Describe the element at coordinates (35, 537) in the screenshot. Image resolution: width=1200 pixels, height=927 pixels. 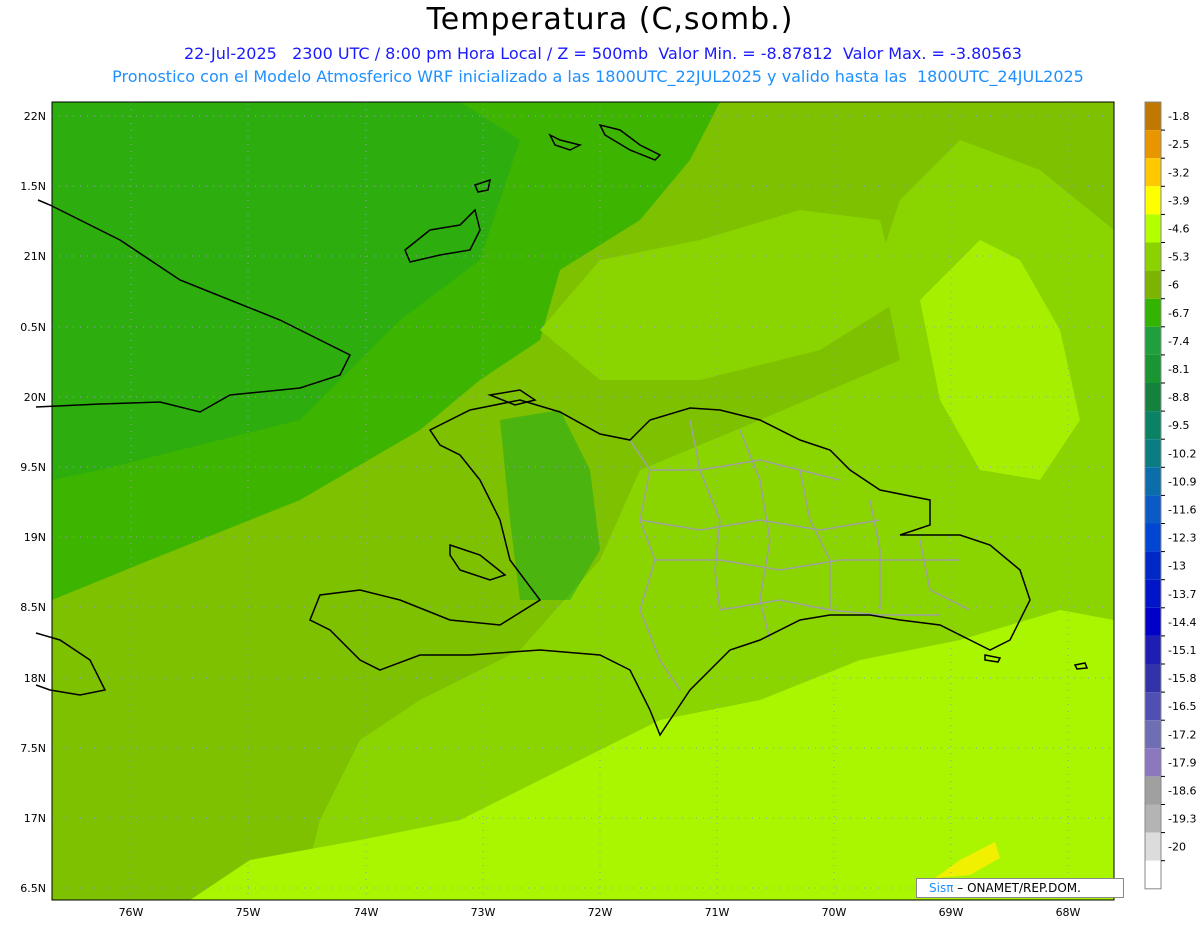
I see `lat-label: 19N` at that location.